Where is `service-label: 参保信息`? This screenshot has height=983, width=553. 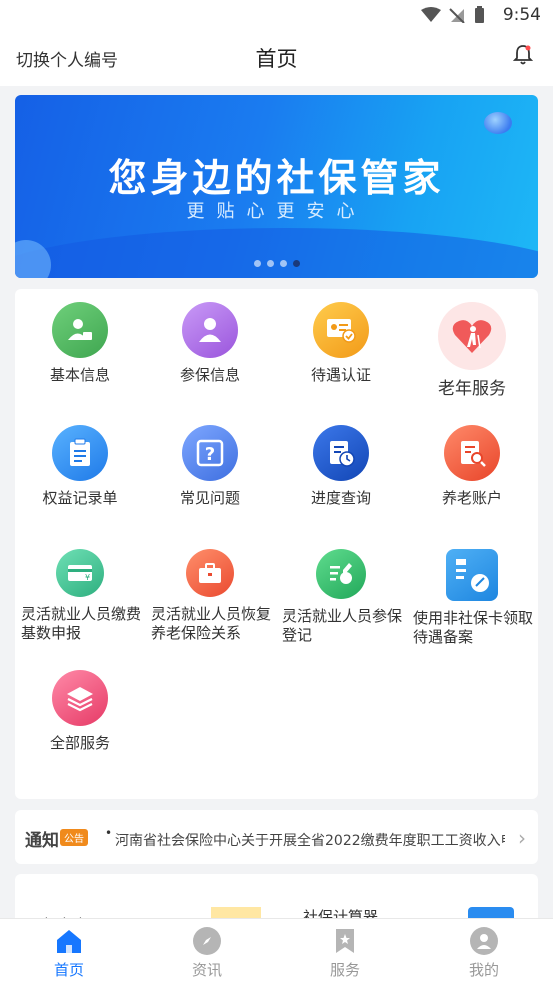 service-label: 参保信息 is located at coordinates (209, 375).